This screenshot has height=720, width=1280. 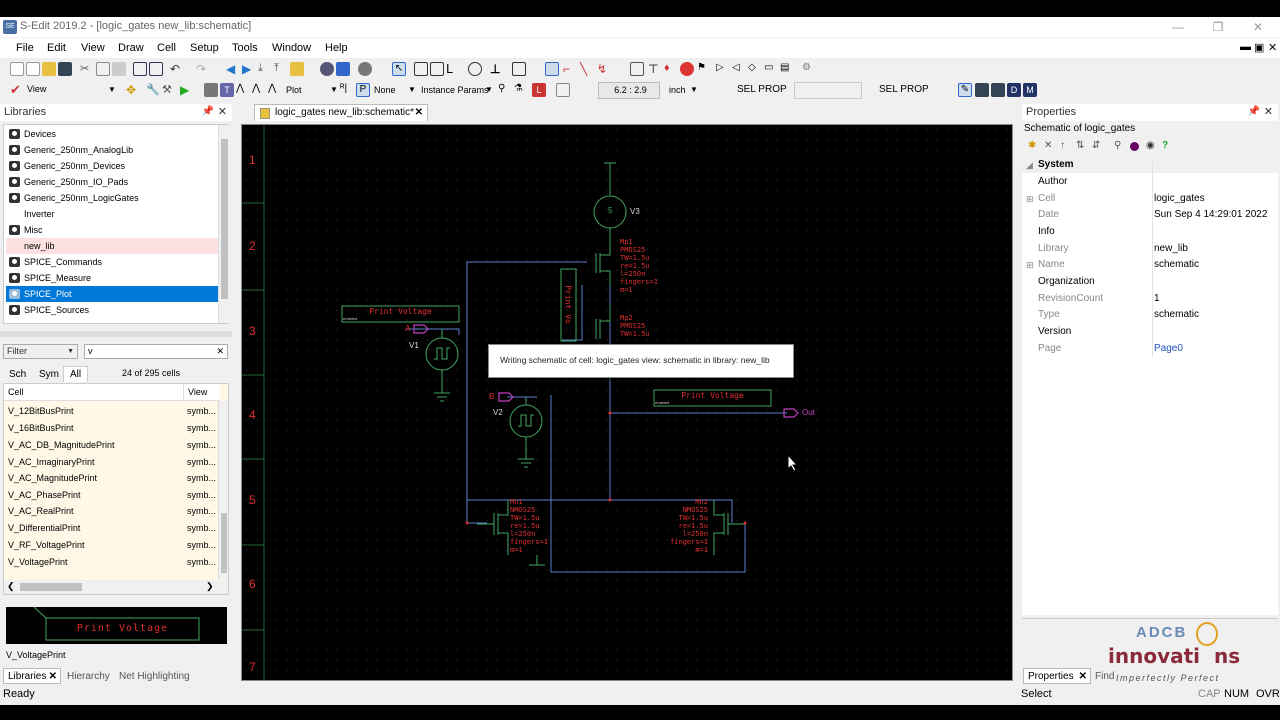 I want to click on pop-icon: ⤒, so click(x=281, y=69).